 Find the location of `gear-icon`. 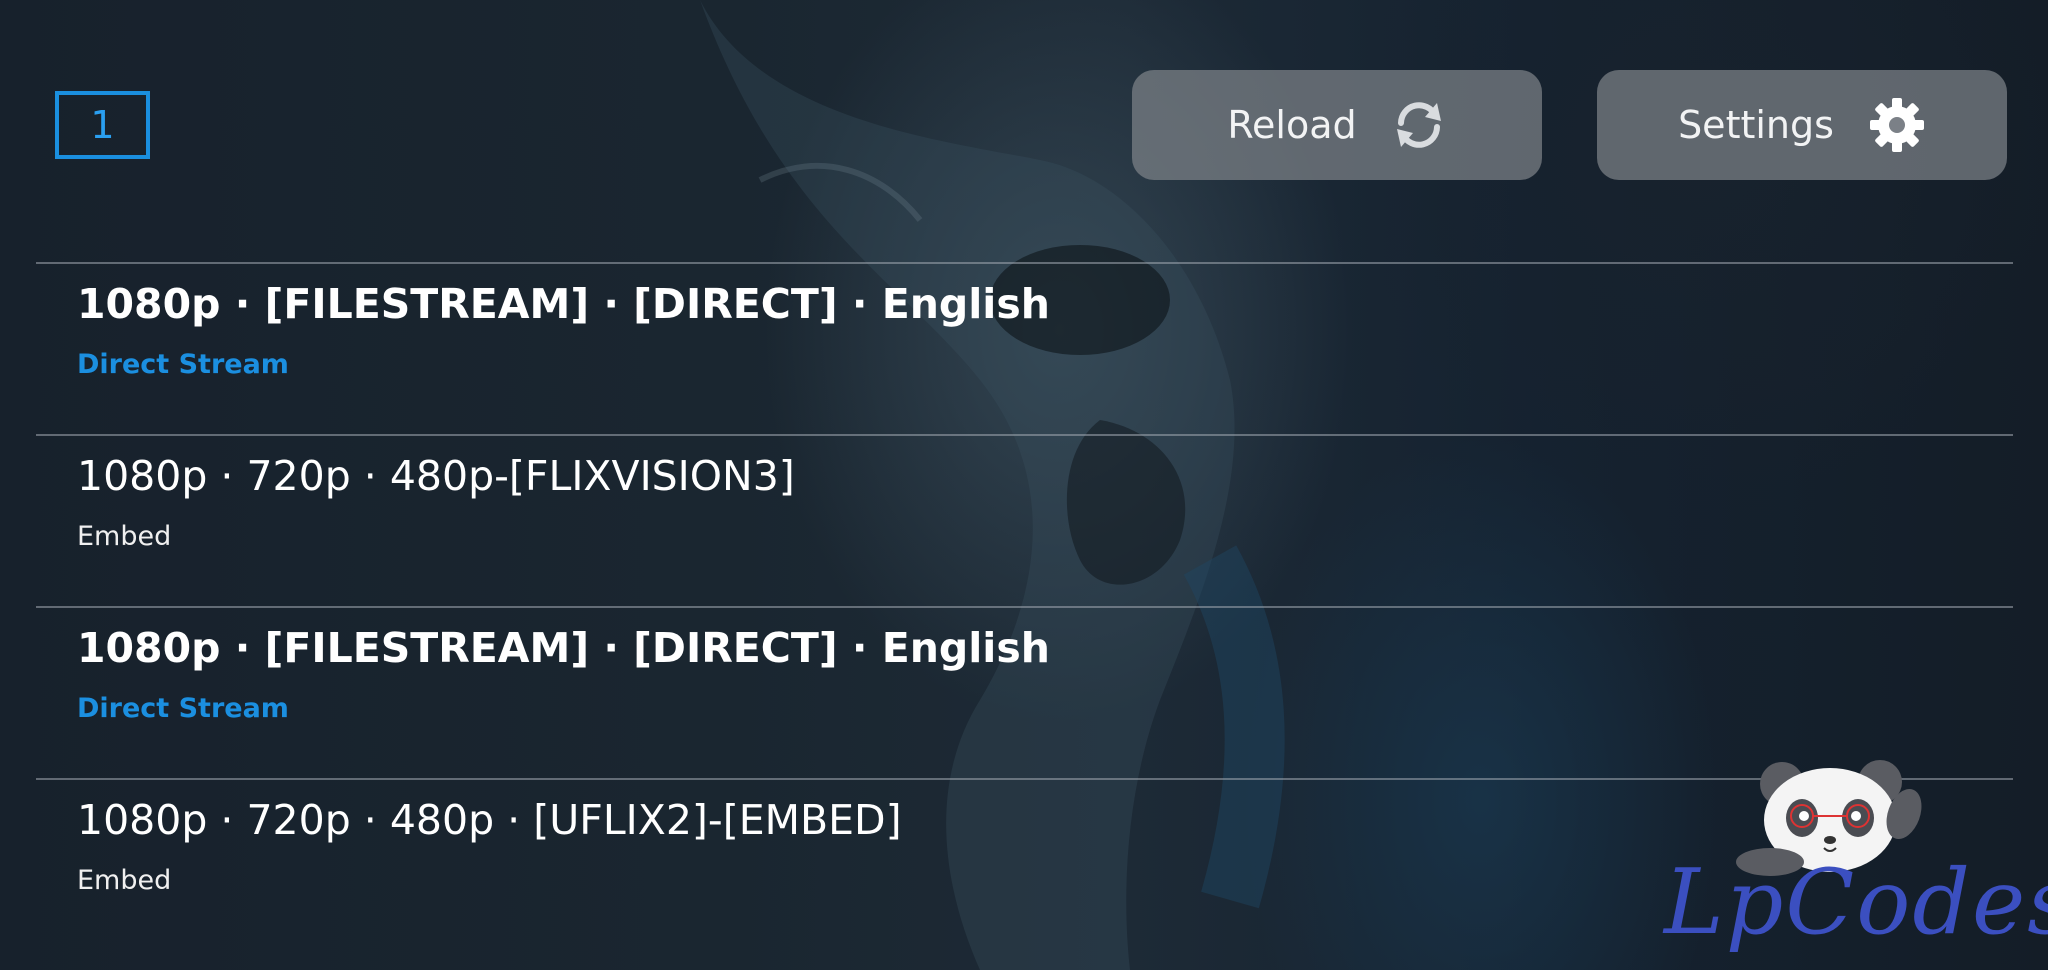

gear-icon is located at coordinates (1897, 125).